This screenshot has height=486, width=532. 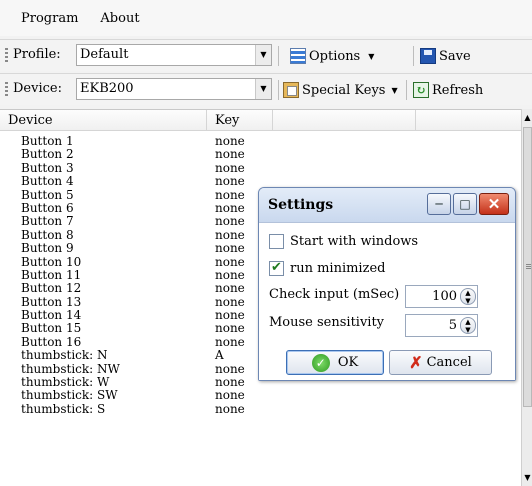 I want to click on check-input-label: Check input (mSec), so click(x=334, y=294).